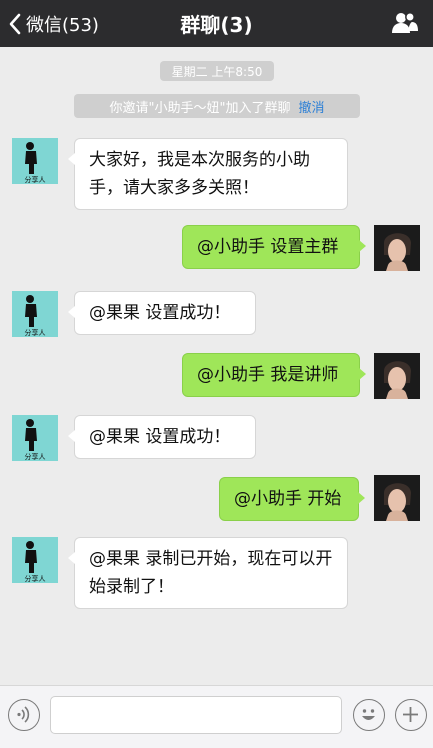 This screenshot has width=433, height=748. What do you see at coordinates (274, 247) in the screenshot?
I see `message-bubble: @小助手 设置主群` at bounding box center [274, 247].